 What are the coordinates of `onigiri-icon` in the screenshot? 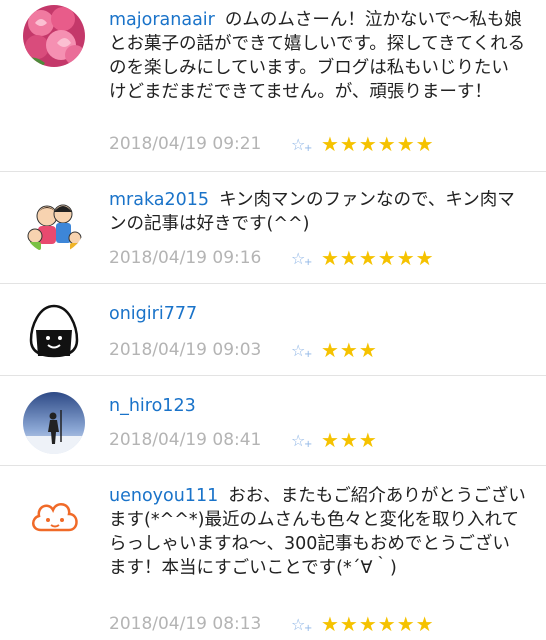 It's located at (54, 331).